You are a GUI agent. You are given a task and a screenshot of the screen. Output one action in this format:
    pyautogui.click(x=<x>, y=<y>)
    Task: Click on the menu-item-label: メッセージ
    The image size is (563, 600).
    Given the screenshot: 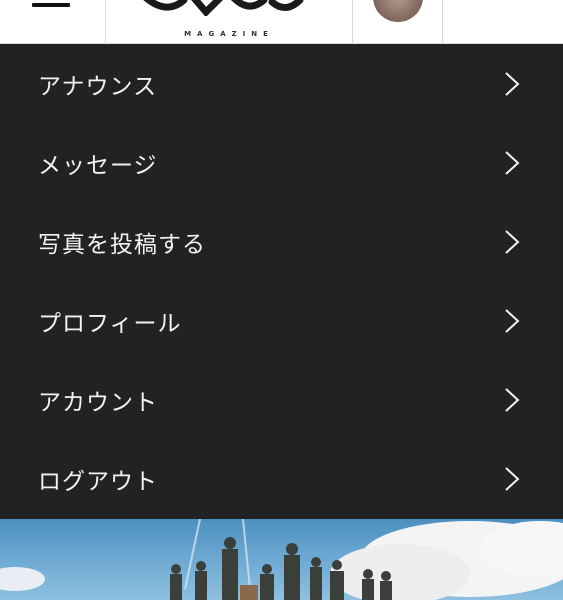 What is the action you would take?
    pyautogui.click(x=98, y=165)
    